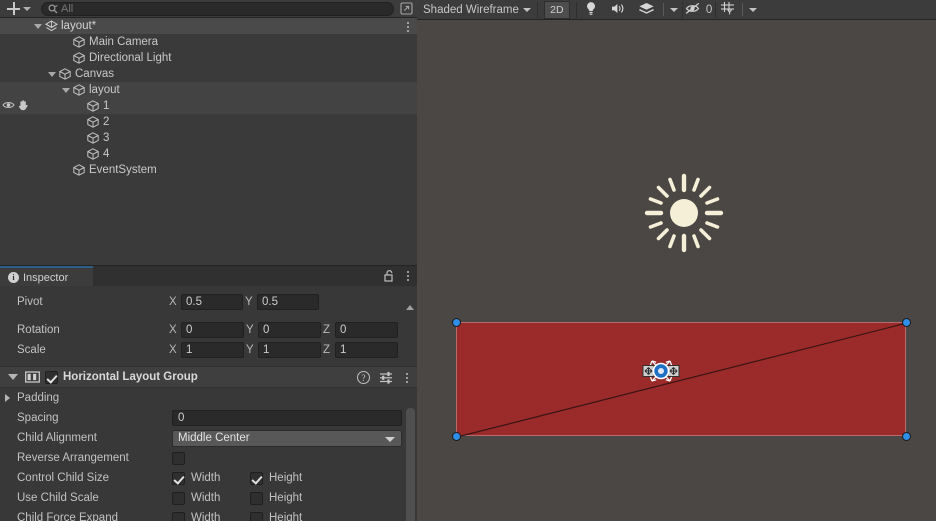 This screenshot has width=936, height=521. I want to click on create-gameobject-button, so click(18, 8).